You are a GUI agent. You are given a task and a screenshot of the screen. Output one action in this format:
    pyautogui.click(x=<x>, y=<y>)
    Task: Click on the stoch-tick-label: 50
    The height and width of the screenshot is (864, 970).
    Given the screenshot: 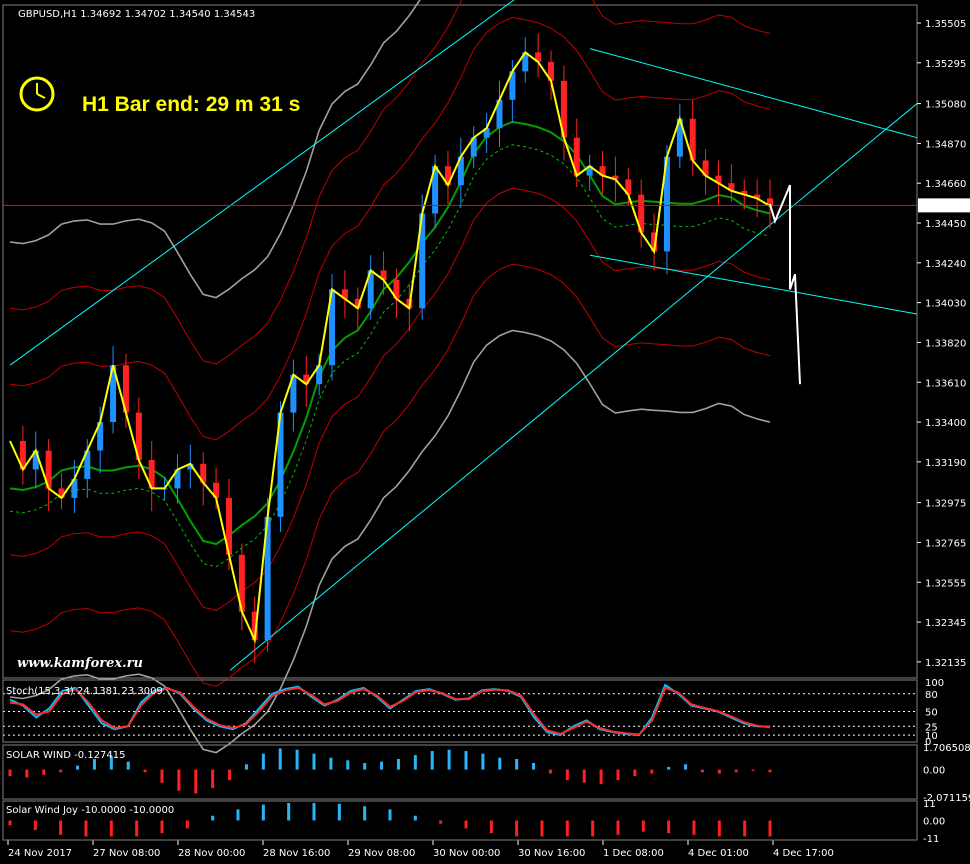 What is the action you would take?
    pyautogui.click(x=931, y=713)
    